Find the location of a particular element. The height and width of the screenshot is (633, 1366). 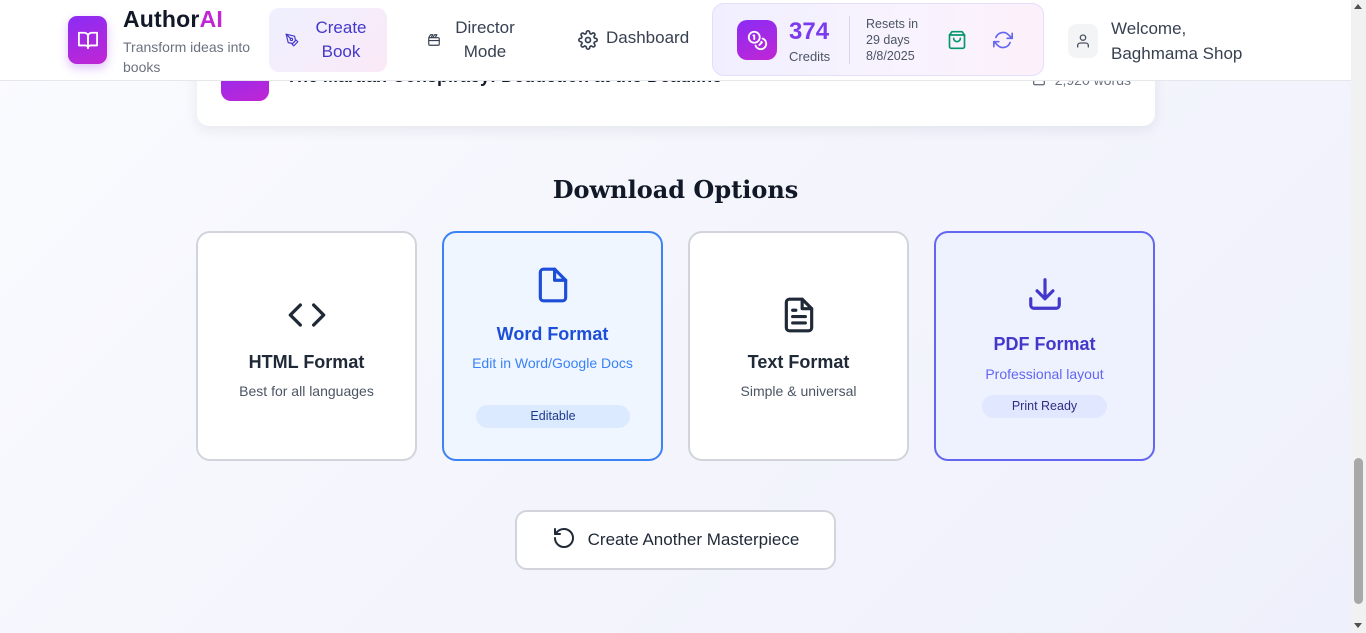

download-html-option: HTML Format Best for all languages is located at coordinates (306, 346).